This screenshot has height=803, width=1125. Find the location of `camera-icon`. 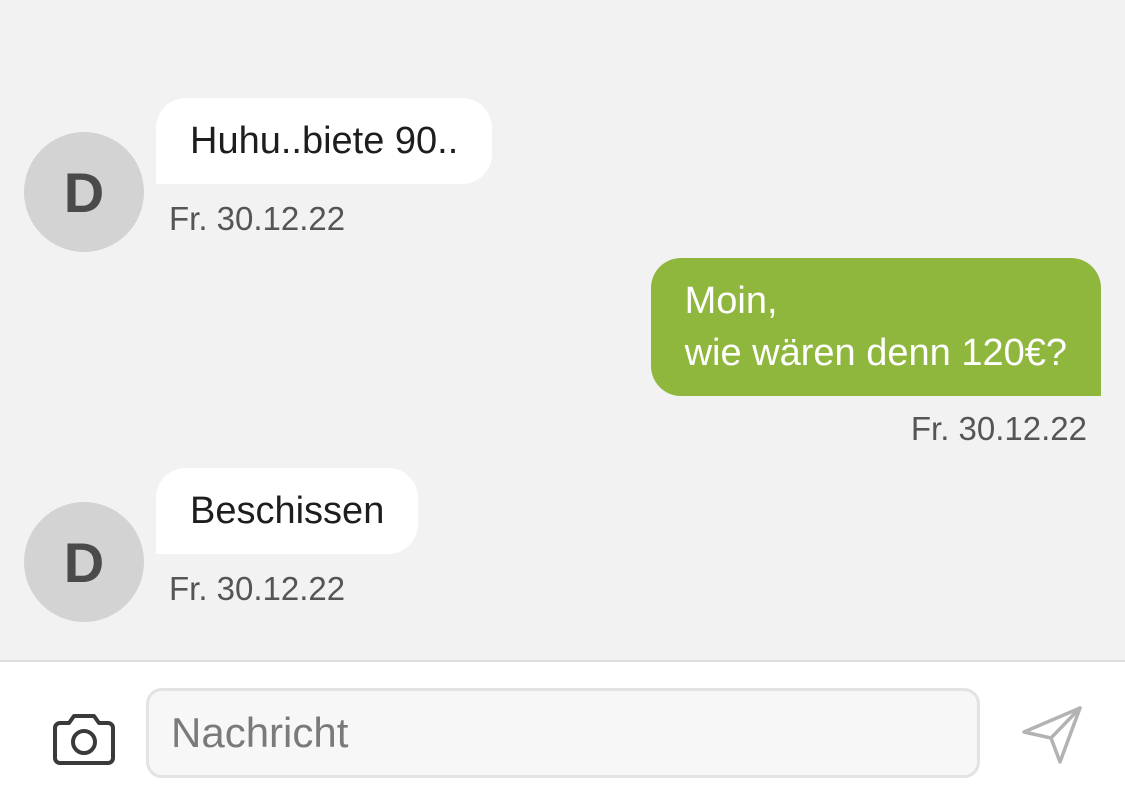

camera-icon is located at coordinates (84, 739).